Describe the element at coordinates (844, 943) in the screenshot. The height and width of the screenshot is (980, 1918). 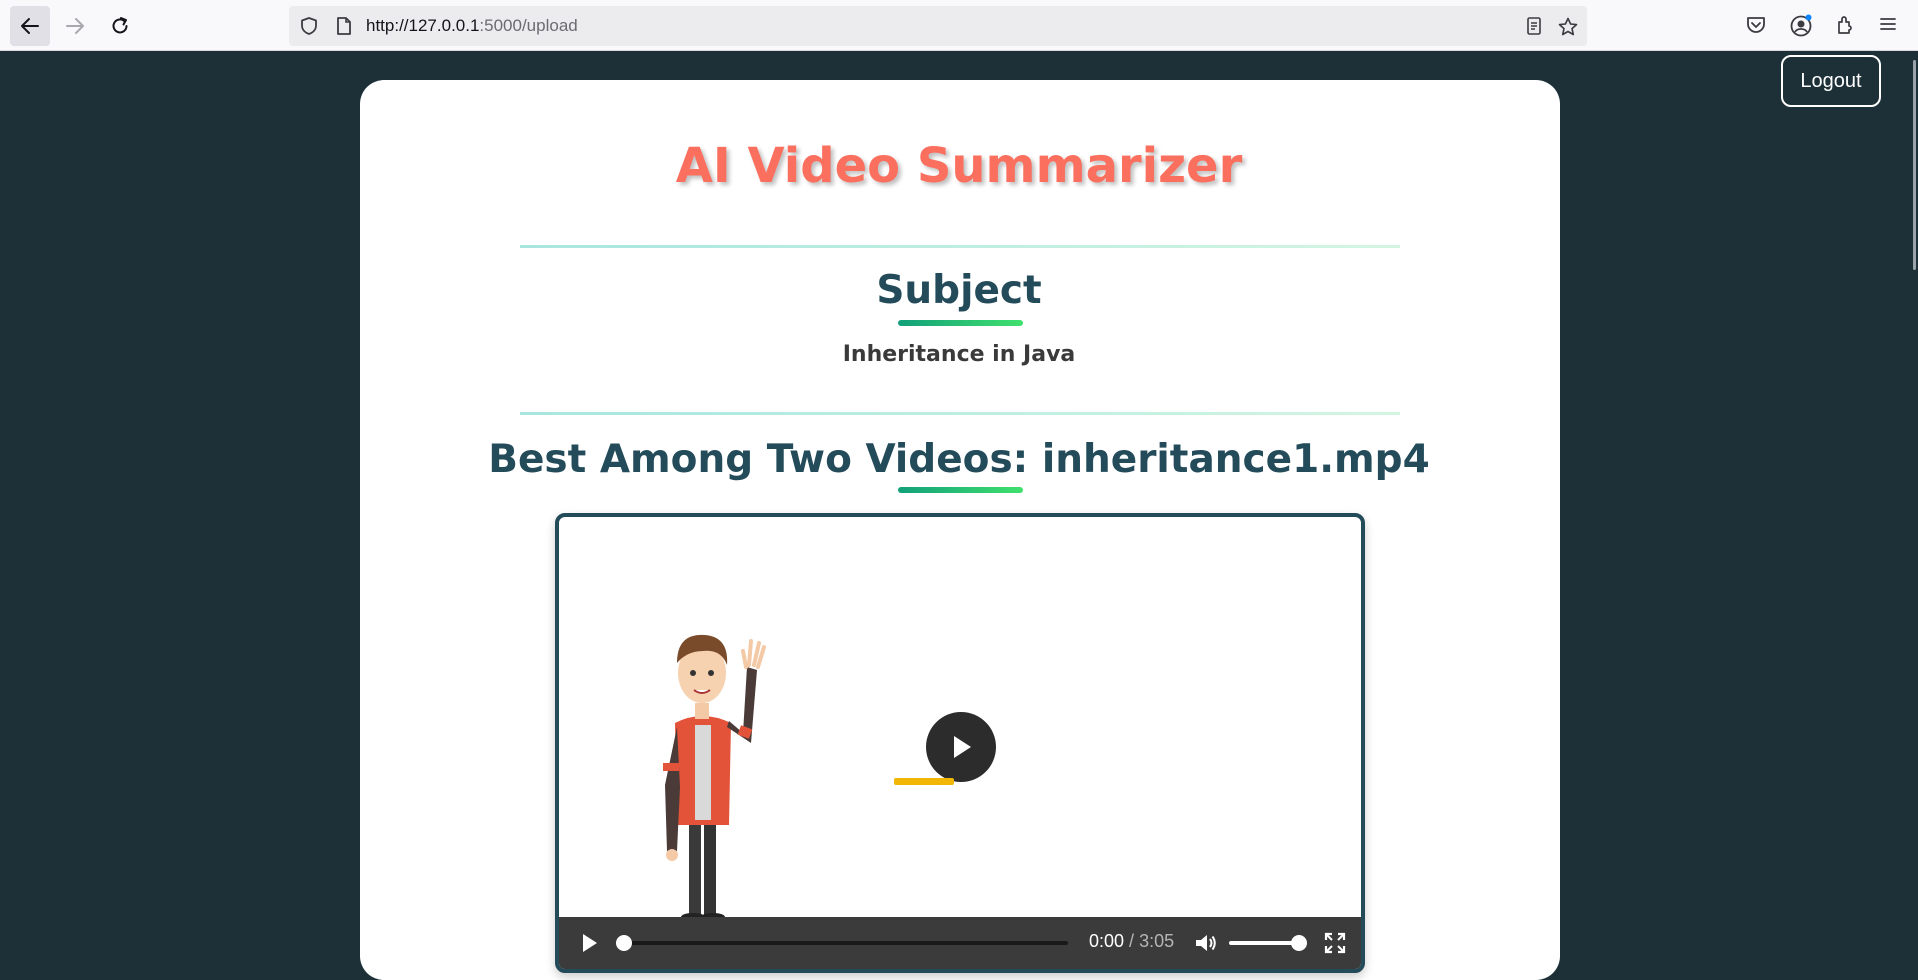
I see `seek-slider` at that location.